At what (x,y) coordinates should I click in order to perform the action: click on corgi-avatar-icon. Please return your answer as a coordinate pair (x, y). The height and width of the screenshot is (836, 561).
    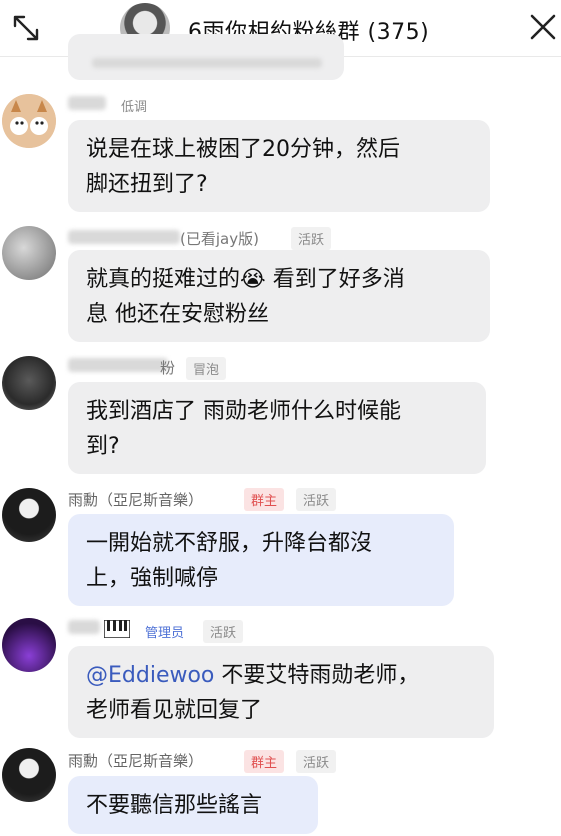
    Looking at the image, I should click on (29, 121).